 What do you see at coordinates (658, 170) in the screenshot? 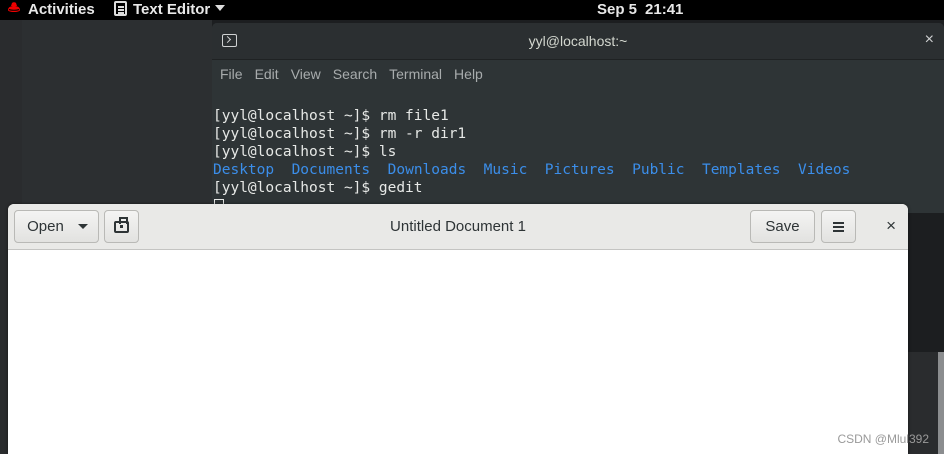
I see `dir-entry: Public` at bounding box center [658, 170].